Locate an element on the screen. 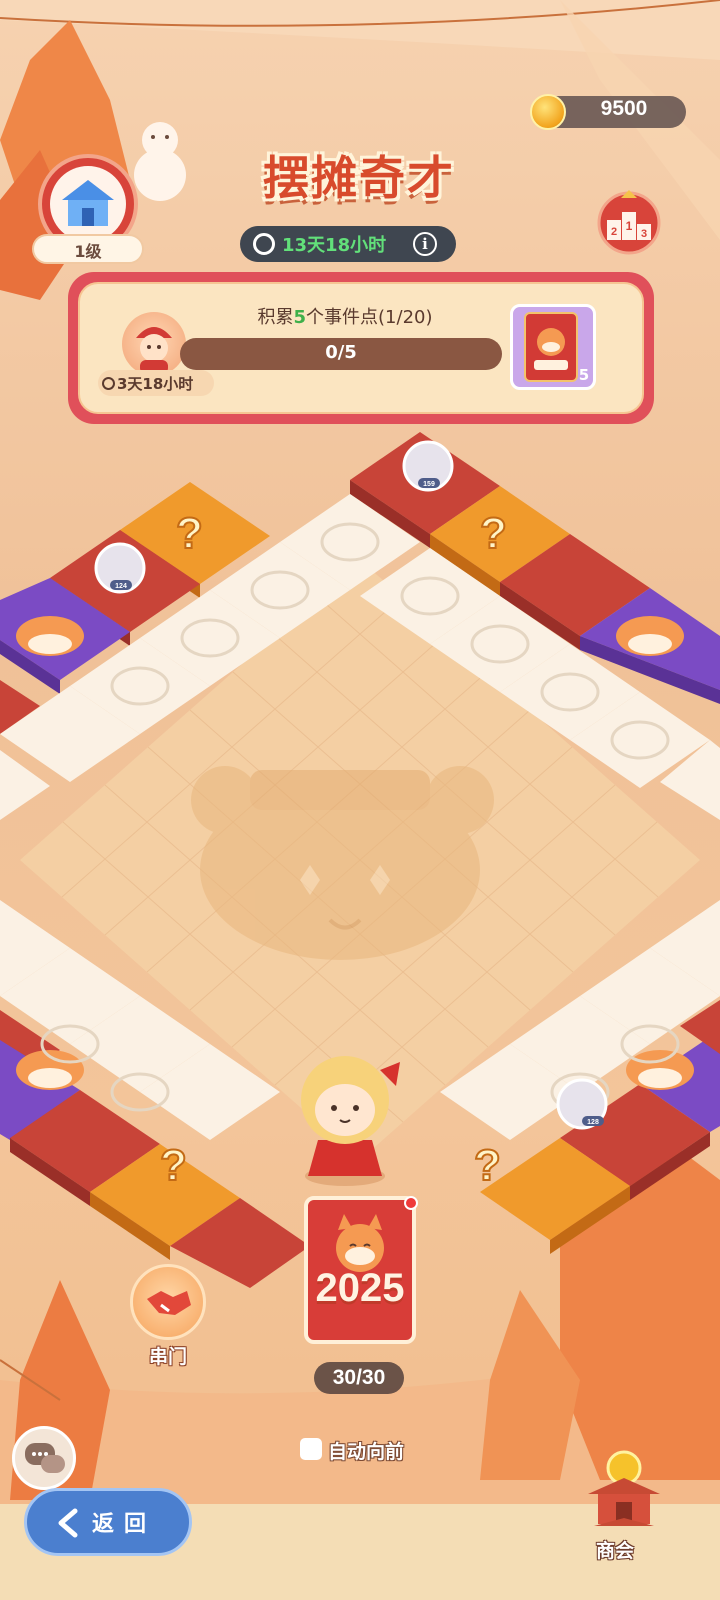 Image resolution: width=720 pixels, height=1600 pixels. event-reward-count: 5 is located at coordinates (584, 375).